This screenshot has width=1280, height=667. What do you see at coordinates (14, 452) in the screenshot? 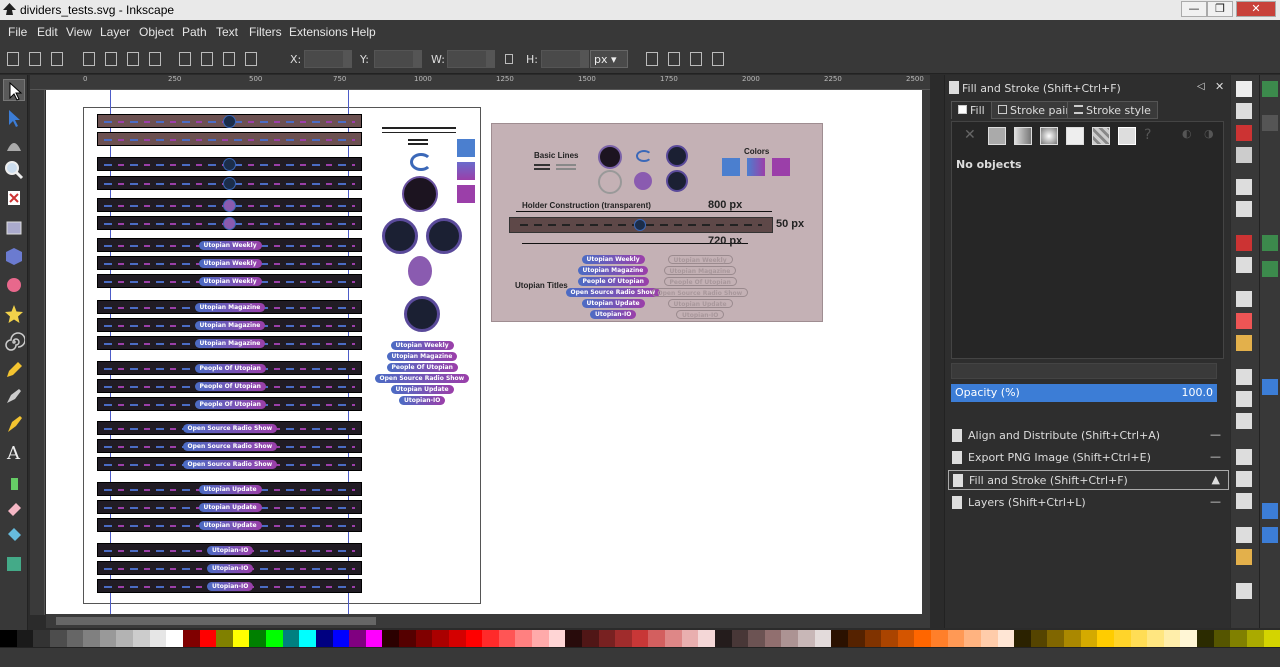
I see `text-tool-icon: A` at bounding box center [14, 452].